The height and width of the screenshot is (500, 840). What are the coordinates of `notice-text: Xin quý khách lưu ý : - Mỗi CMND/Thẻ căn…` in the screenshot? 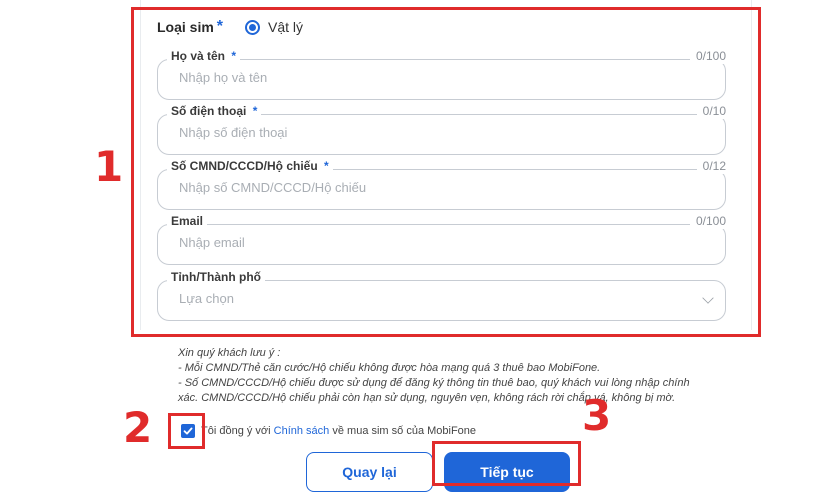 It's located at (448, 376).